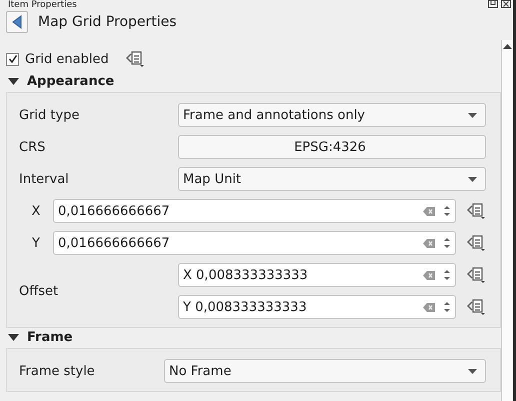 This screenshot has height=401, width=516. What do you see at coordinates (332, 179) in the screenshot?
I see `dropdown: Map Unit` at bounding box center [332, 179].